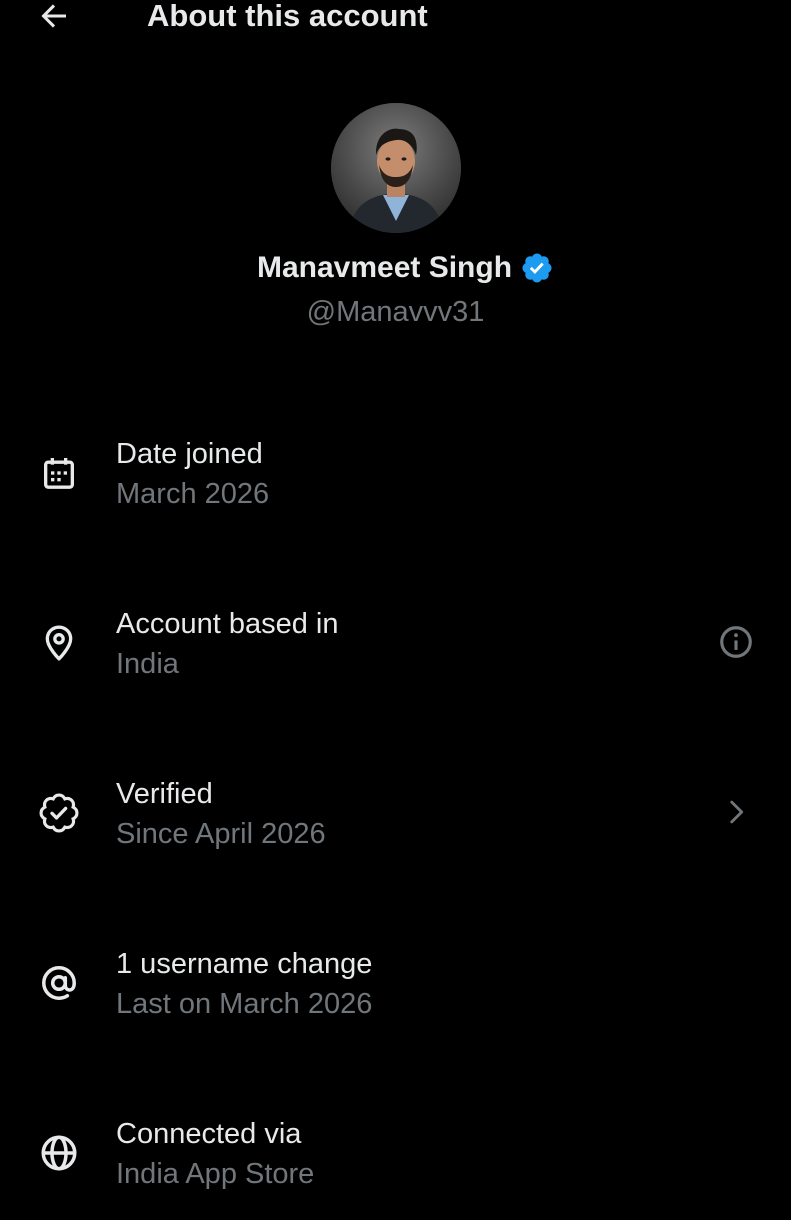 The image size is (791, 1220). I want to click on info-icon, so click(736, 642).